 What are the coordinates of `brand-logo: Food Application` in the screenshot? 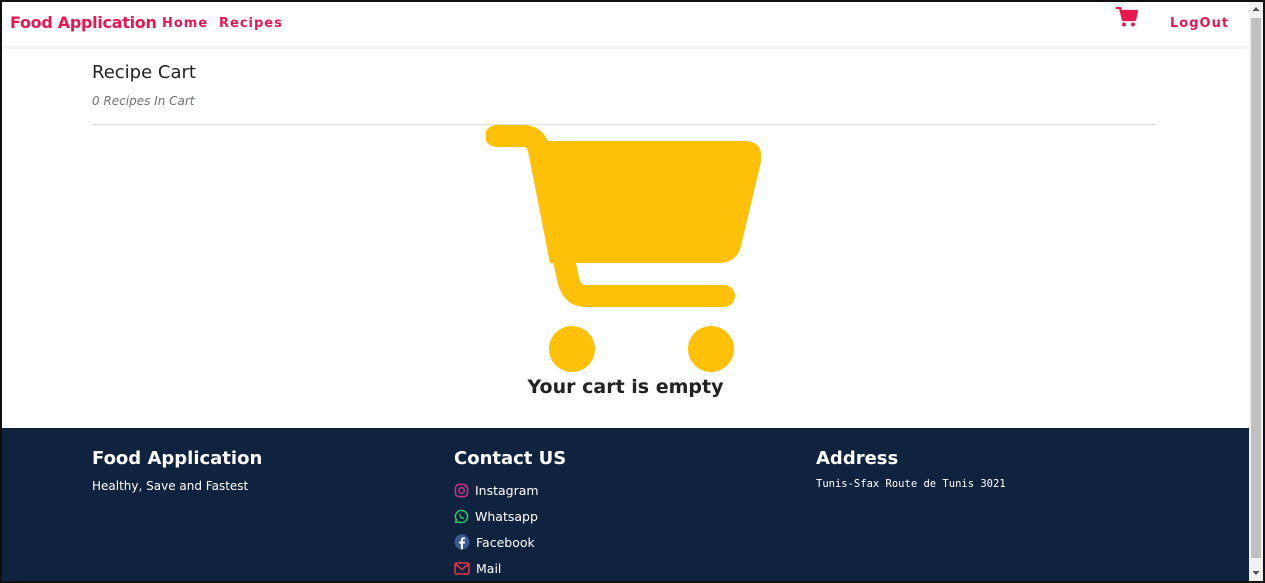 It's located at (83, 22).